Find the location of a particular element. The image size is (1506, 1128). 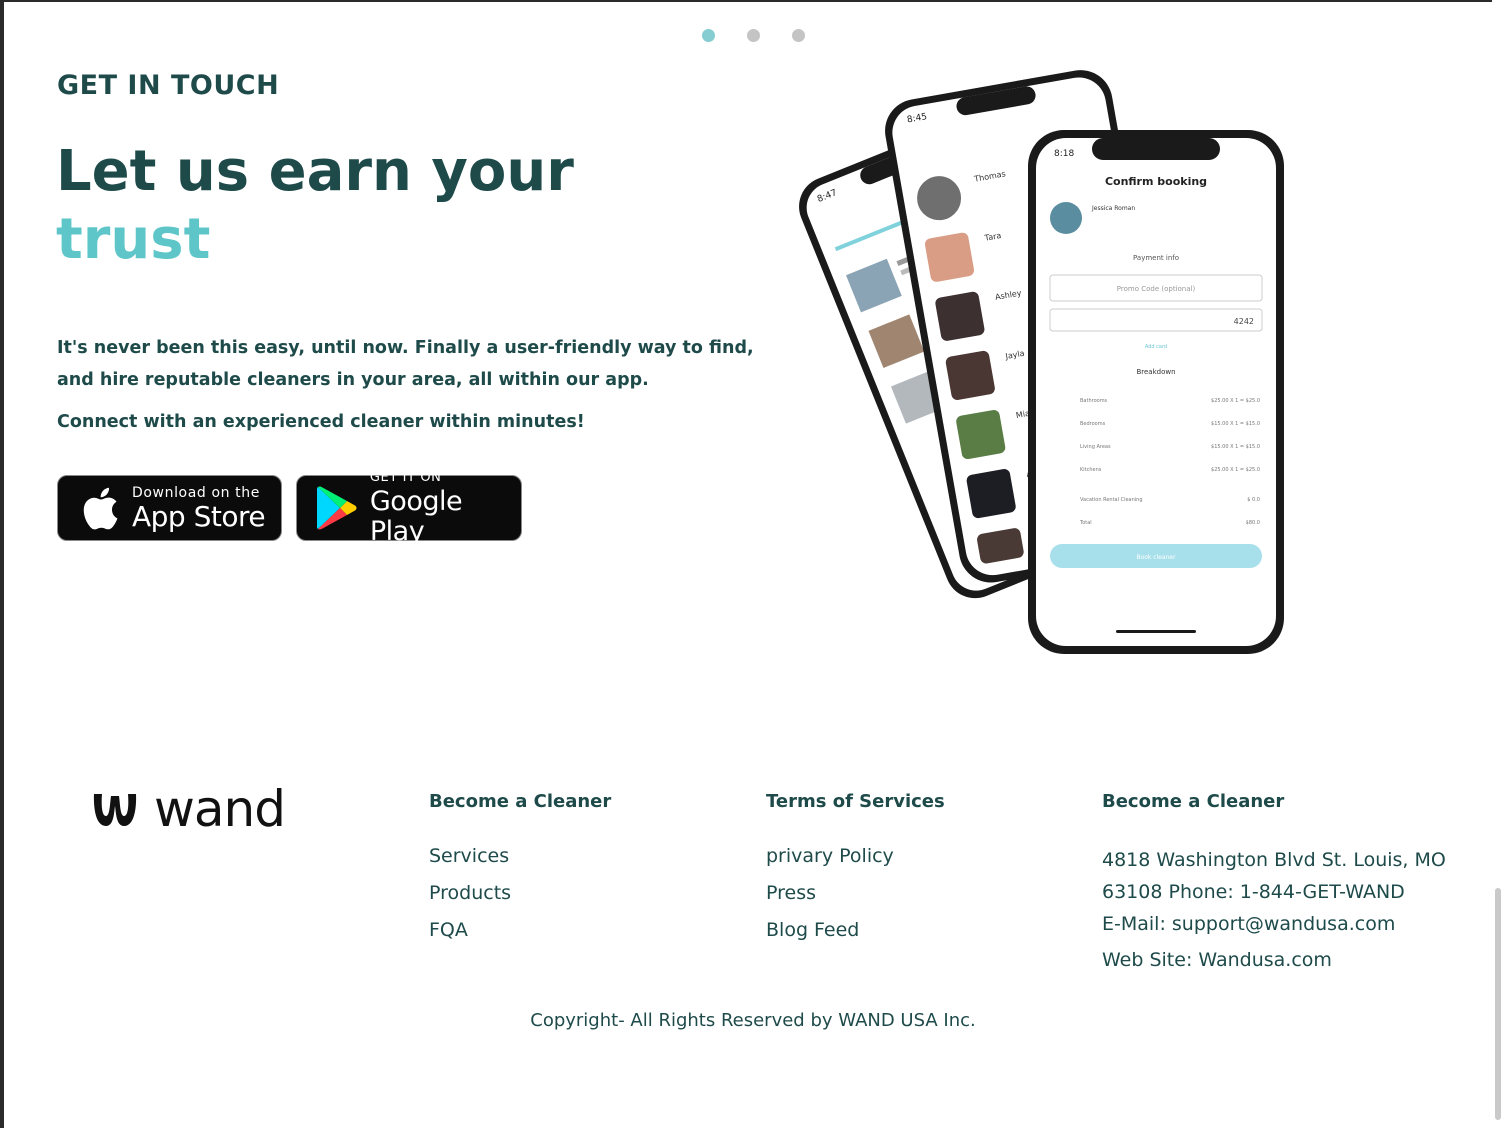

phone-front-breakdown: Breakdown is located at coordinates (1155, 372).